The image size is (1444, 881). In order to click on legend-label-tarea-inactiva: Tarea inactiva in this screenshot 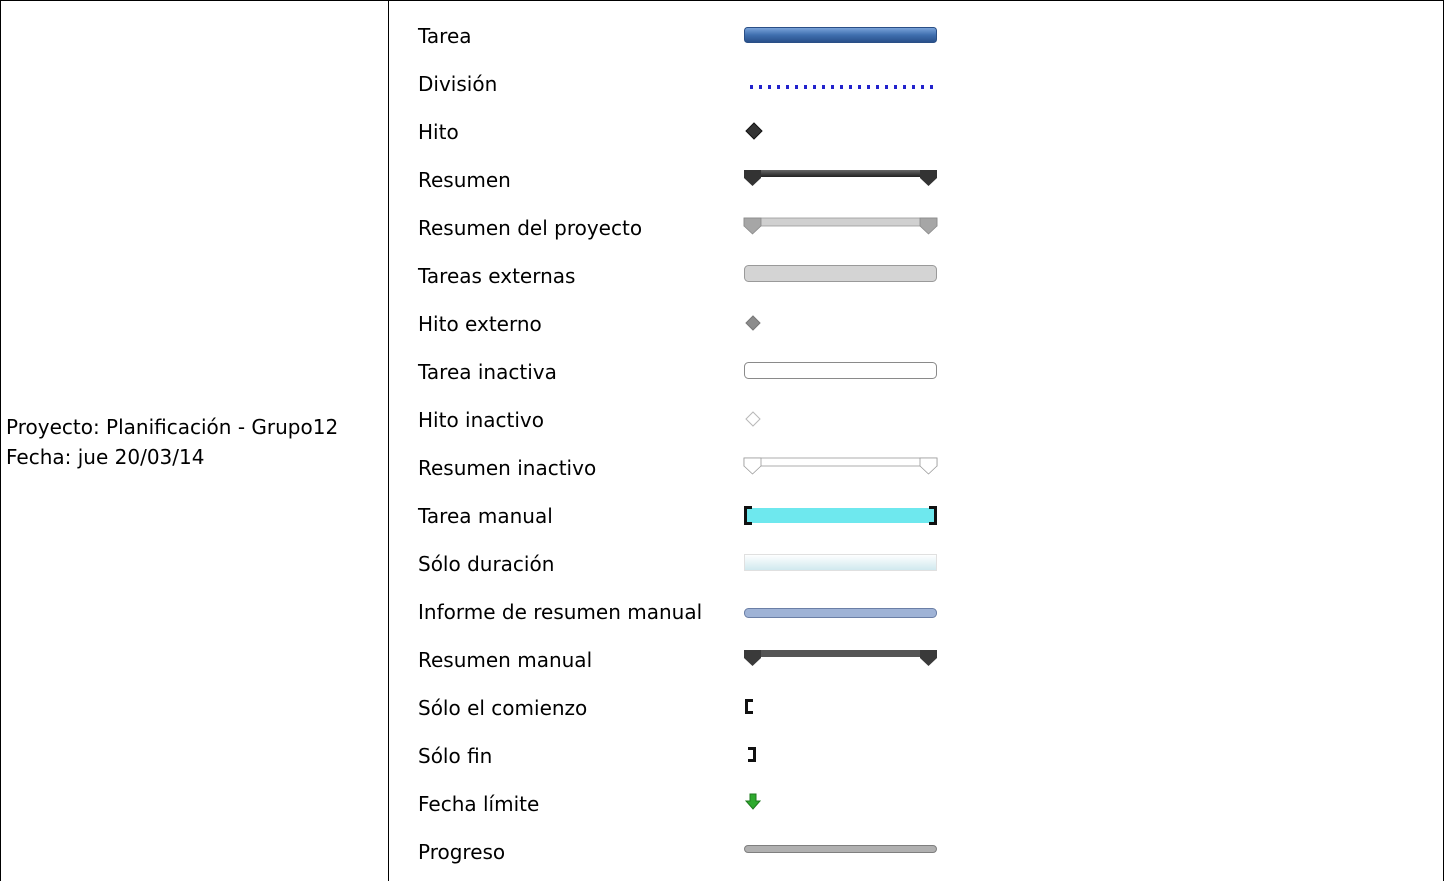, I will do `click(487, 372)`.